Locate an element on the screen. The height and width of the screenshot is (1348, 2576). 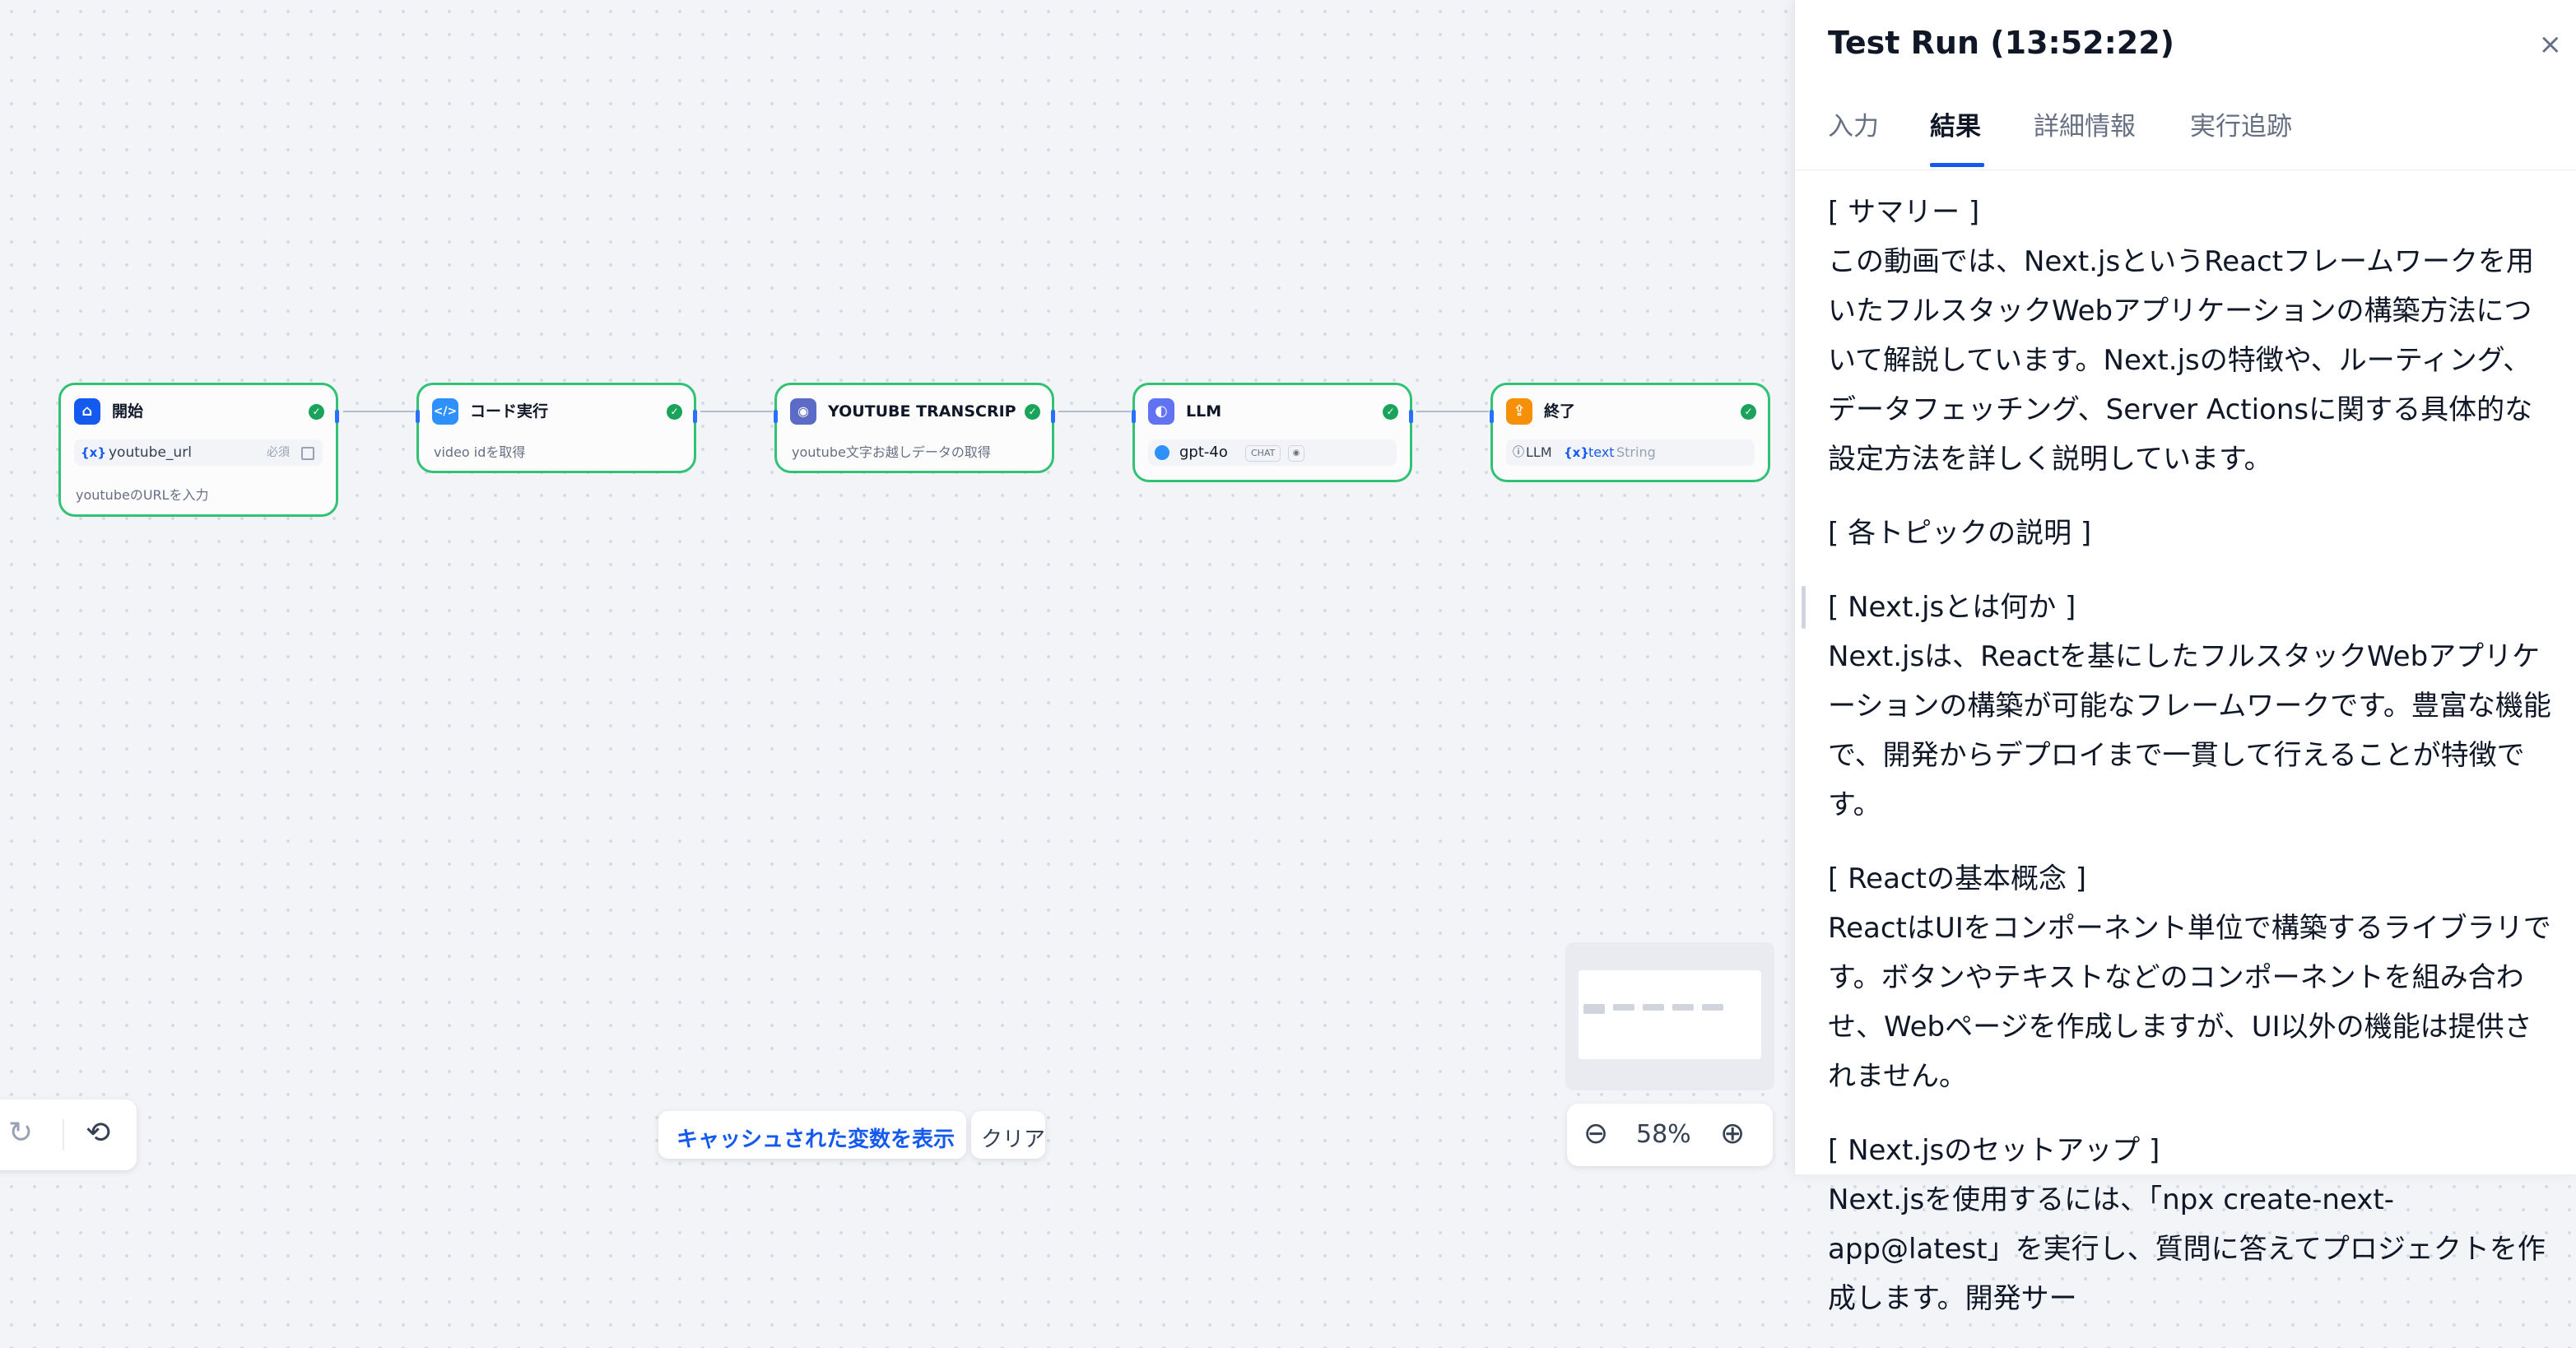
quote-bar is located at coordinates (1804, 607).